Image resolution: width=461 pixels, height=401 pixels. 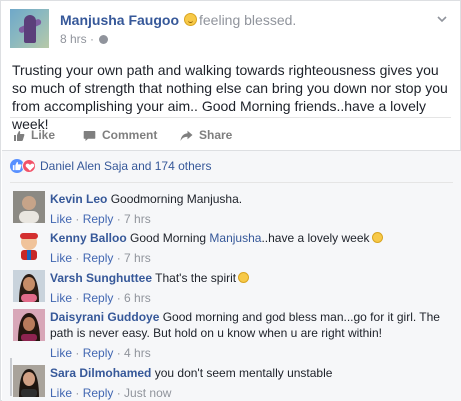 I want to click on commenter-name: Sara Dilmohamed, so click(x=100, y=373).